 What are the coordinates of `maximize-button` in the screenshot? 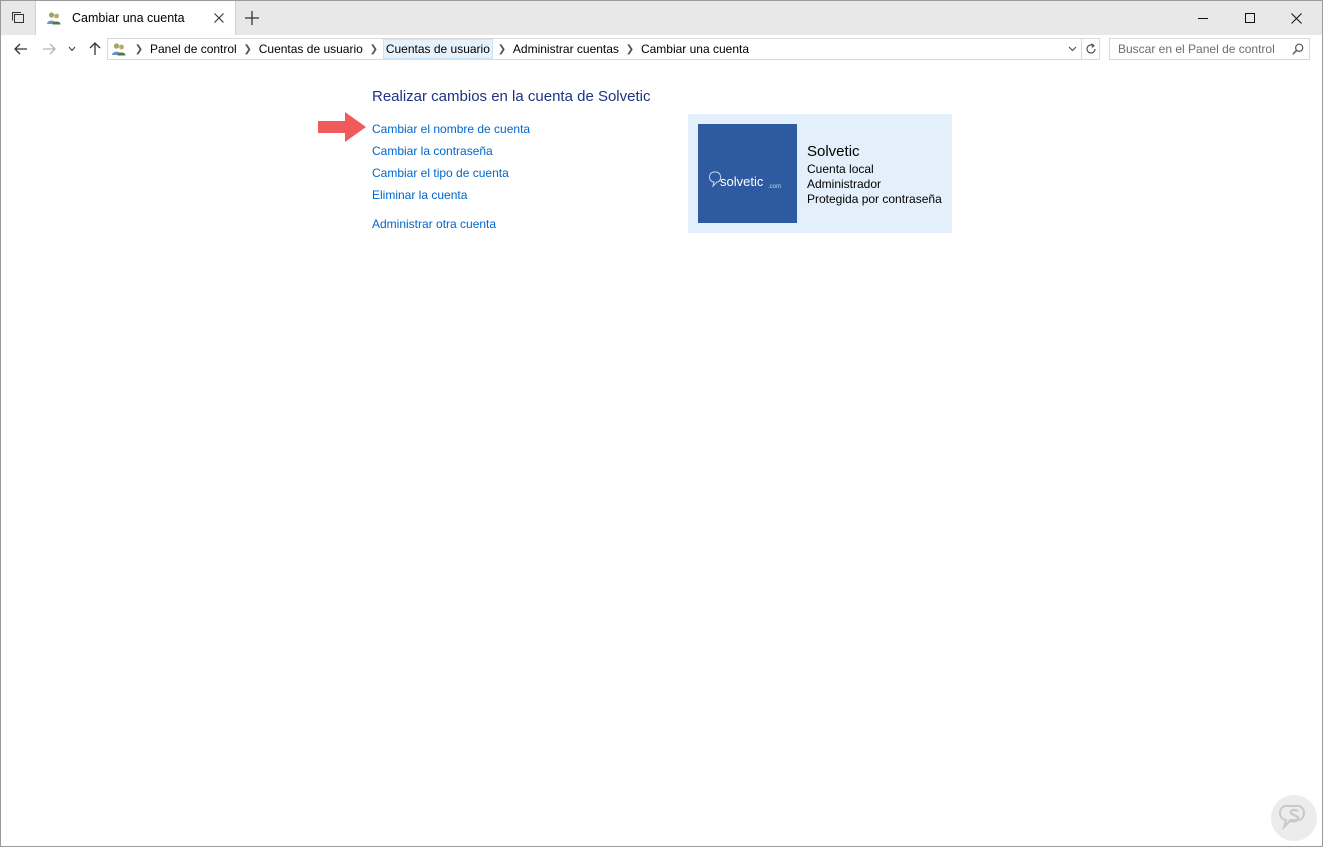 It's located at (1250, 18).